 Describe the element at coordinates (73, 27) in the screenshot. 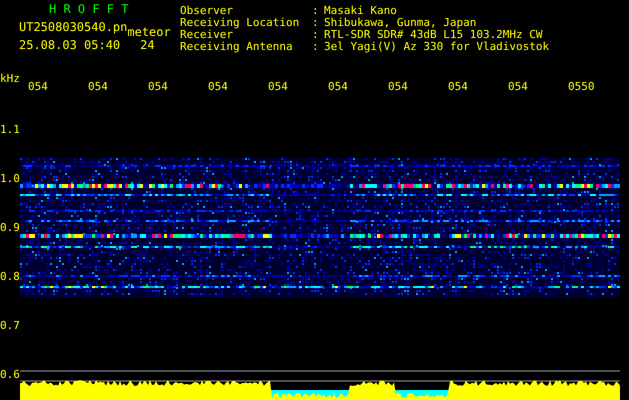

I see `file-name: UT2508030540.pn` at that location.